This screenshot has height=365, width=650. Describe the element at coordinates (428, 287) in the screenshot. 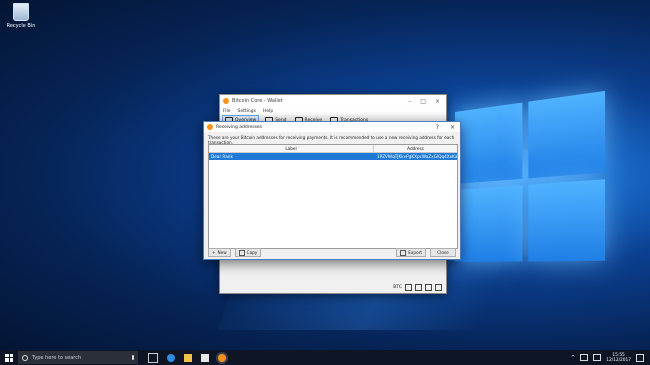

I see `network-icon` at that location.